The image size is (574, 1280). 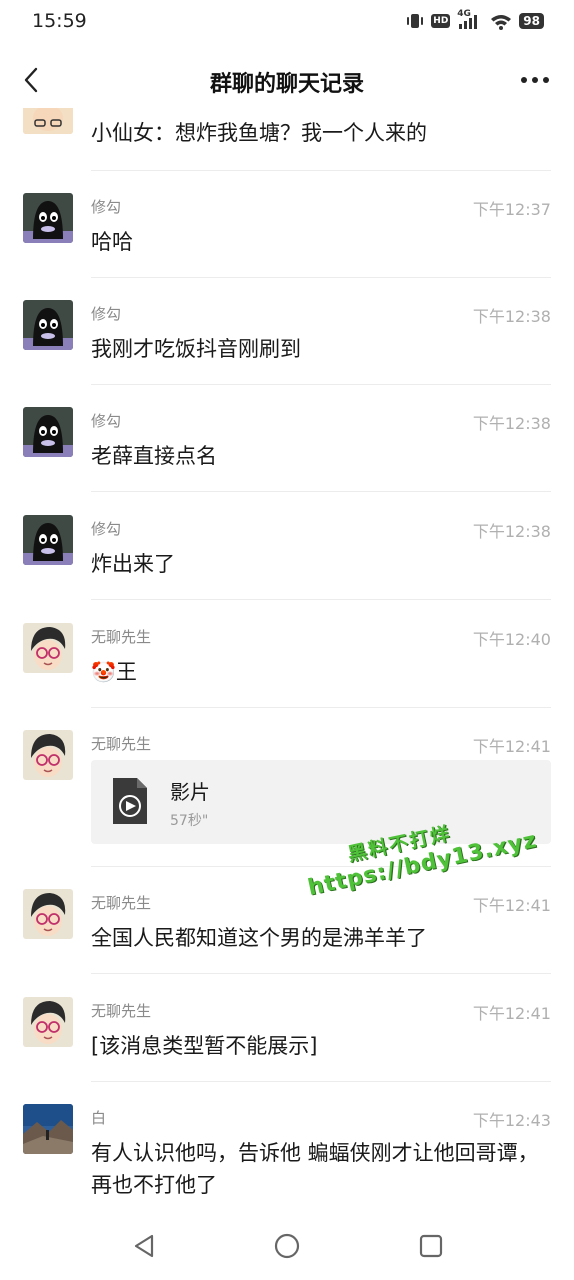 I want to click on list-item: 修勾 下午12:38 老薛直接点名, so click(x=287, y=438).